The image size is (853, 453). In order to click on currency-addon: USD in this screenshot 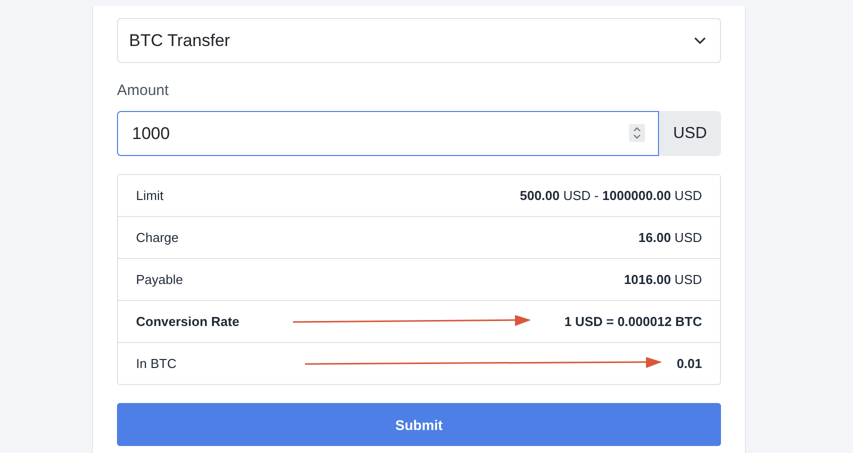, I will do `click(690, 133)`.